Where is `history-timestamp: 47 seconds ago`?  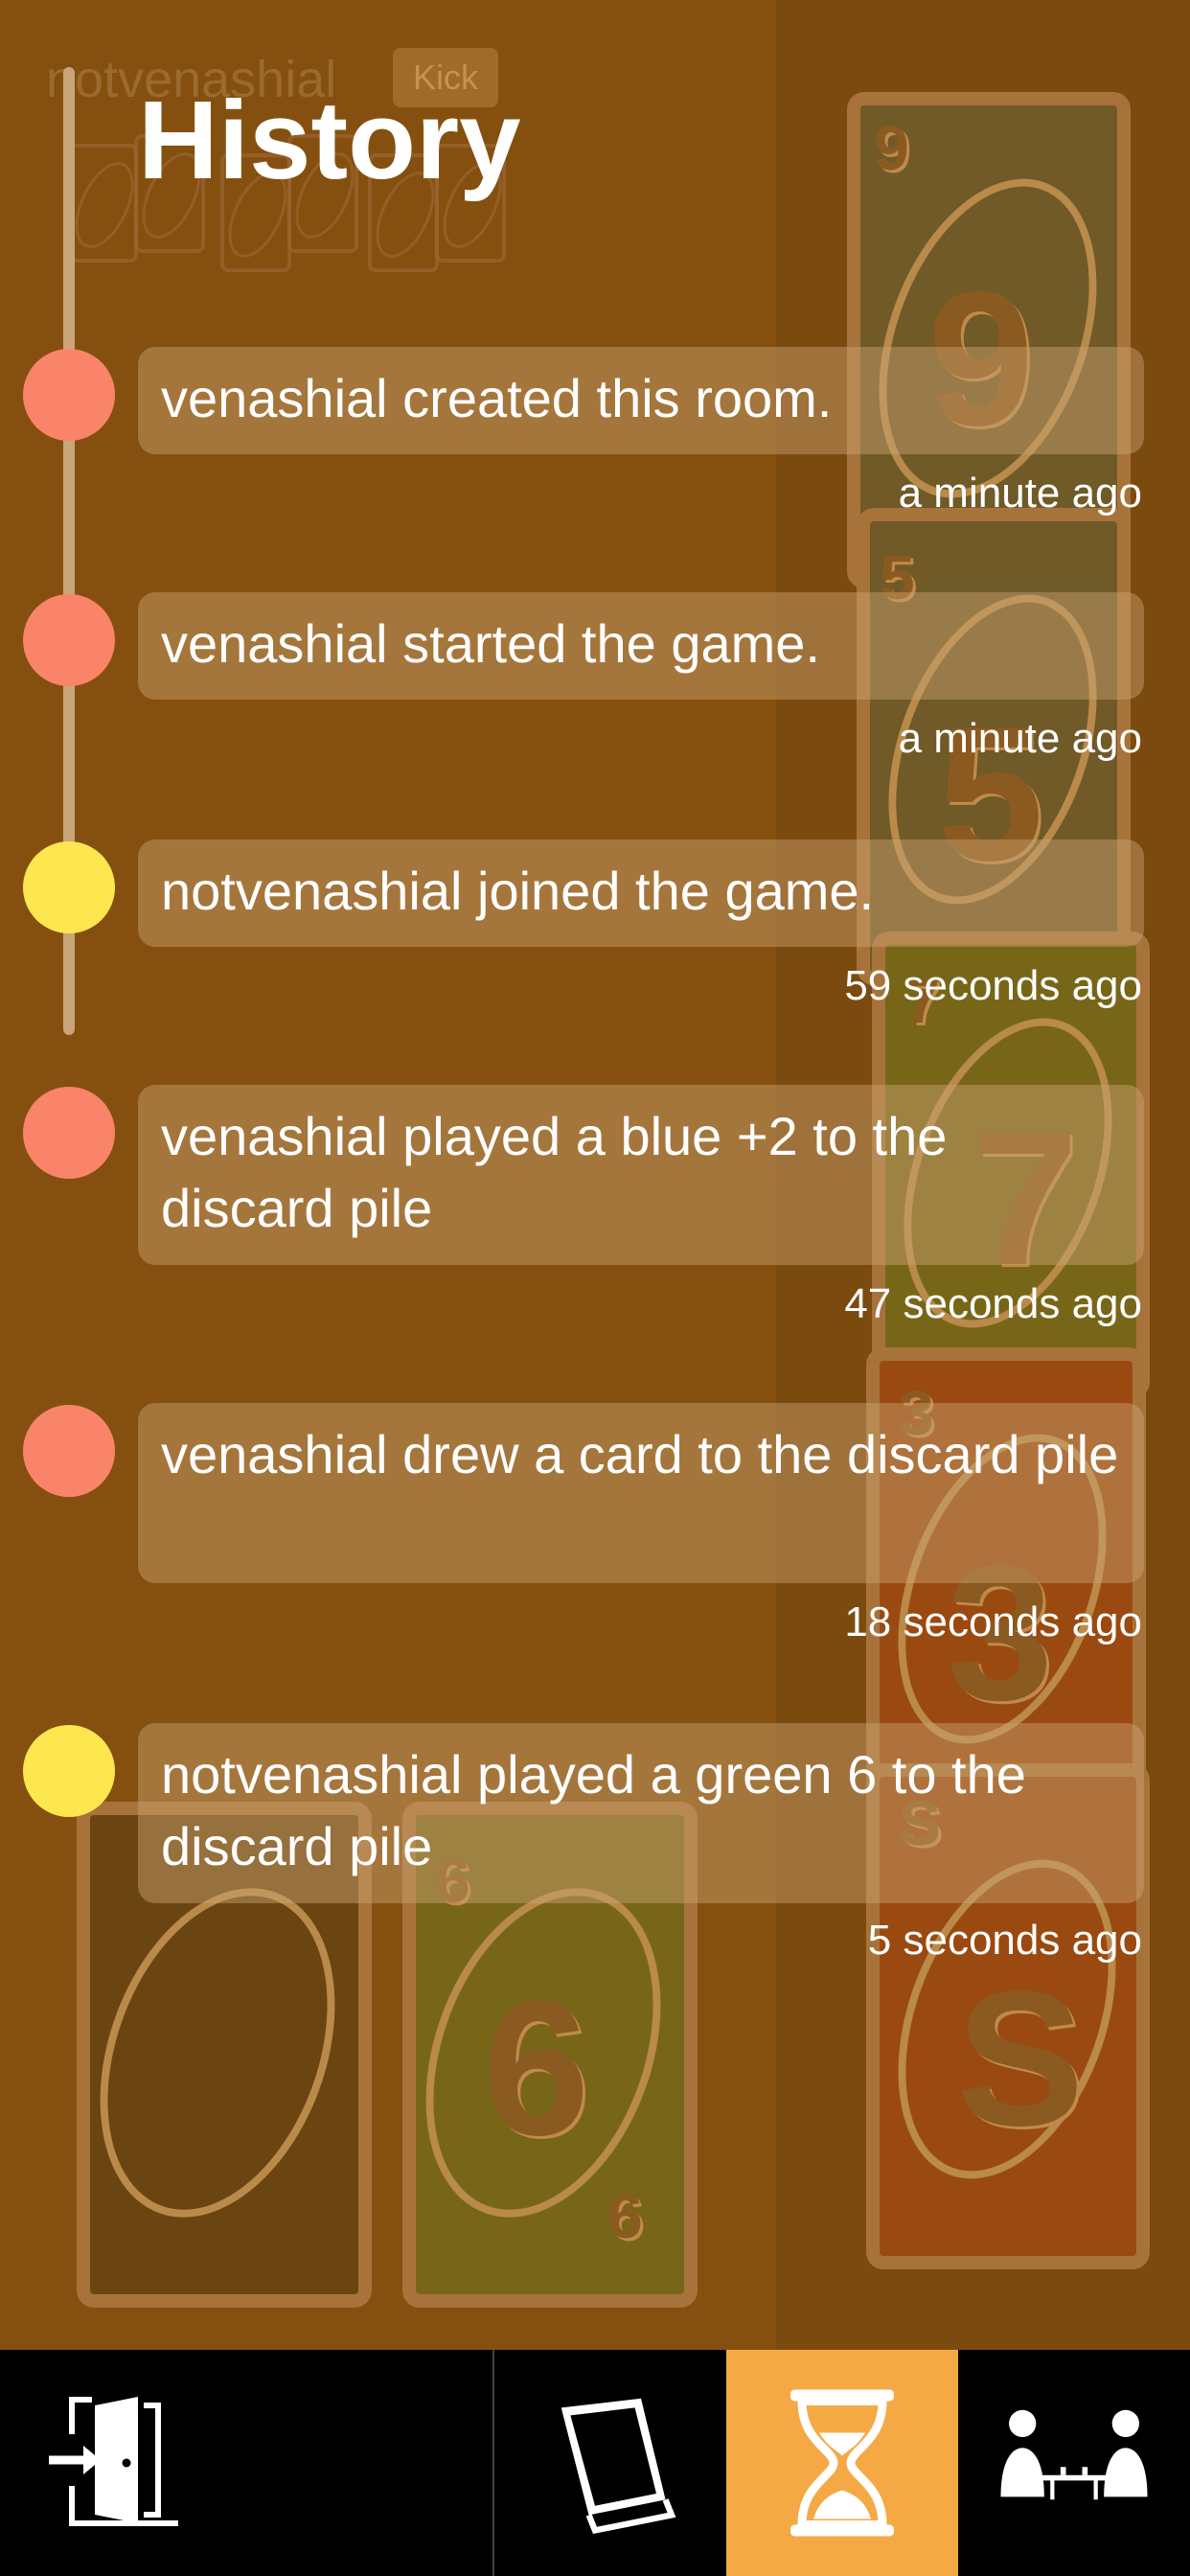
history-timestamp: 47 seconds ago is located at coordinates (993, 1303).